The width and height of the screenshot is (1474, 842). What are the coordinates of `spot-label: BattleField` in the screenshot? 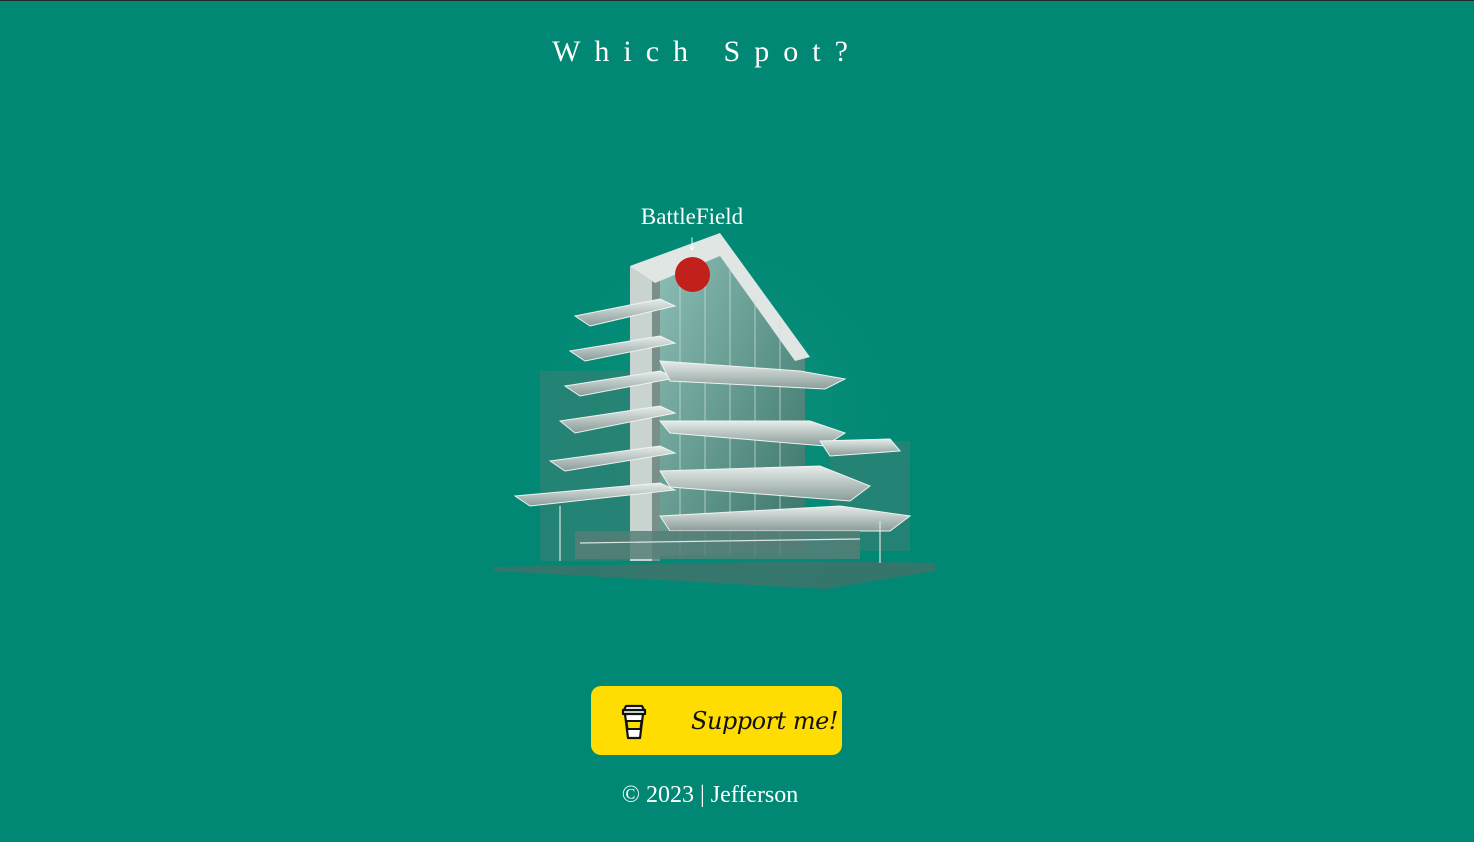 It's located at (692, 216).